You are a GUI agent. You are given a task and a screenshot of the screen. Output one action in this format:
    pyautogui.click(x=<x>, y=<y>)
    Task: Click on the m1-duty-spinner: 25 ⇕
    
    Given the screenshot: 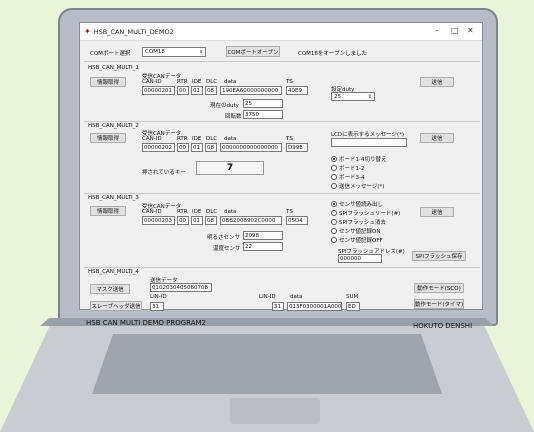 What is the action you would take?
    pyautogui.click(x=353, y=96)
    